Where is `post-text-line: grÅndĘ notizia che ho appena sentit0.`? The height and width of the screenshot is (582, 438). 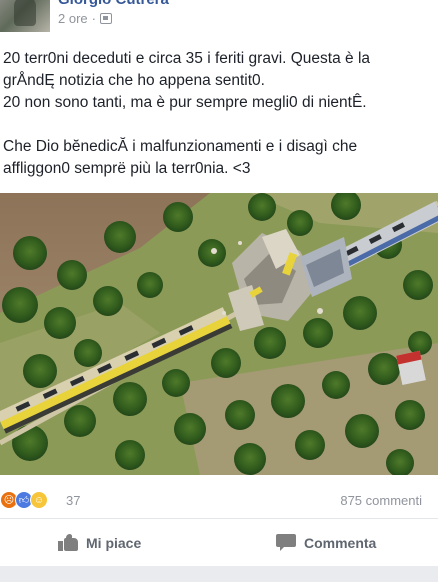 post-text-line: grÅndĘ notizia che ho appena sentit0. is located at coordinates (134, 80).